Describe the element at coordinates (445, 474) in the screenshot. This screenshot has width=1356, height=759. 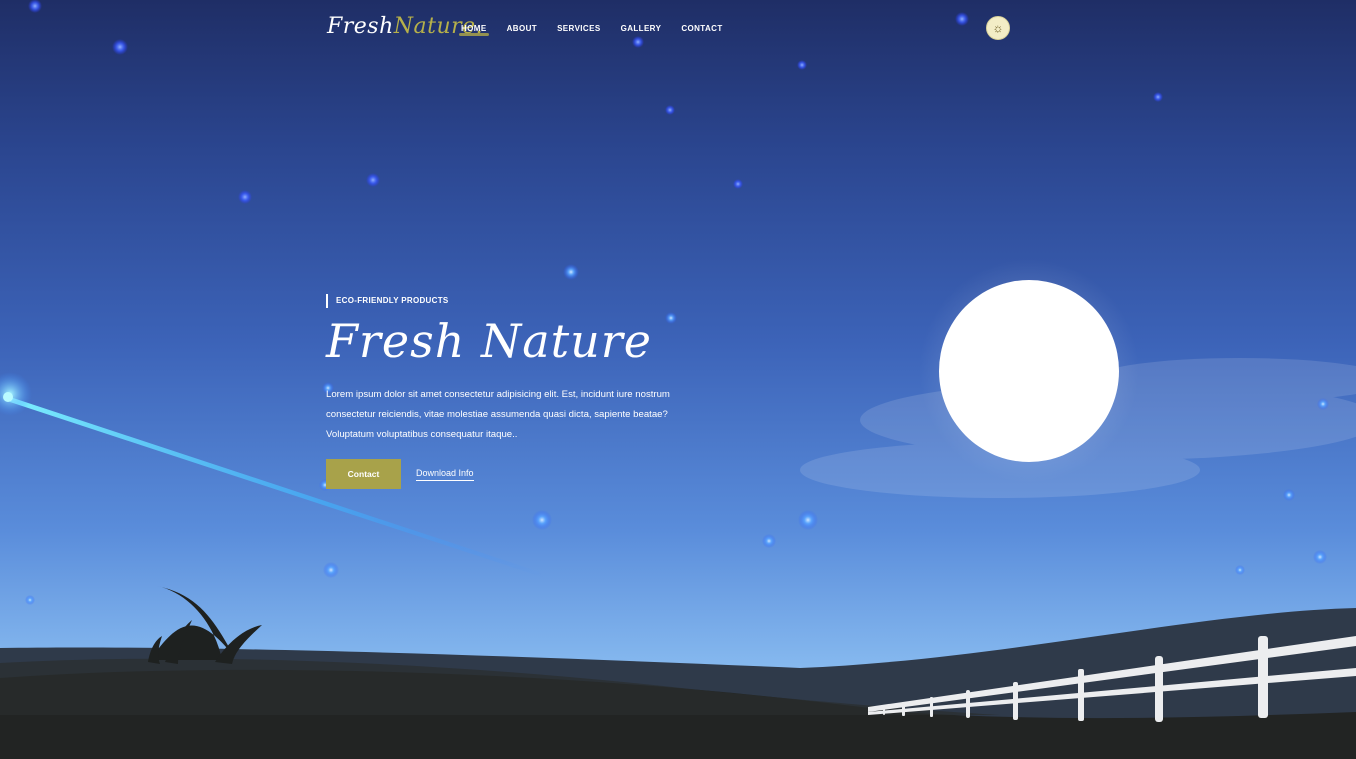
I see `download-info-link: Download Info` at that location.